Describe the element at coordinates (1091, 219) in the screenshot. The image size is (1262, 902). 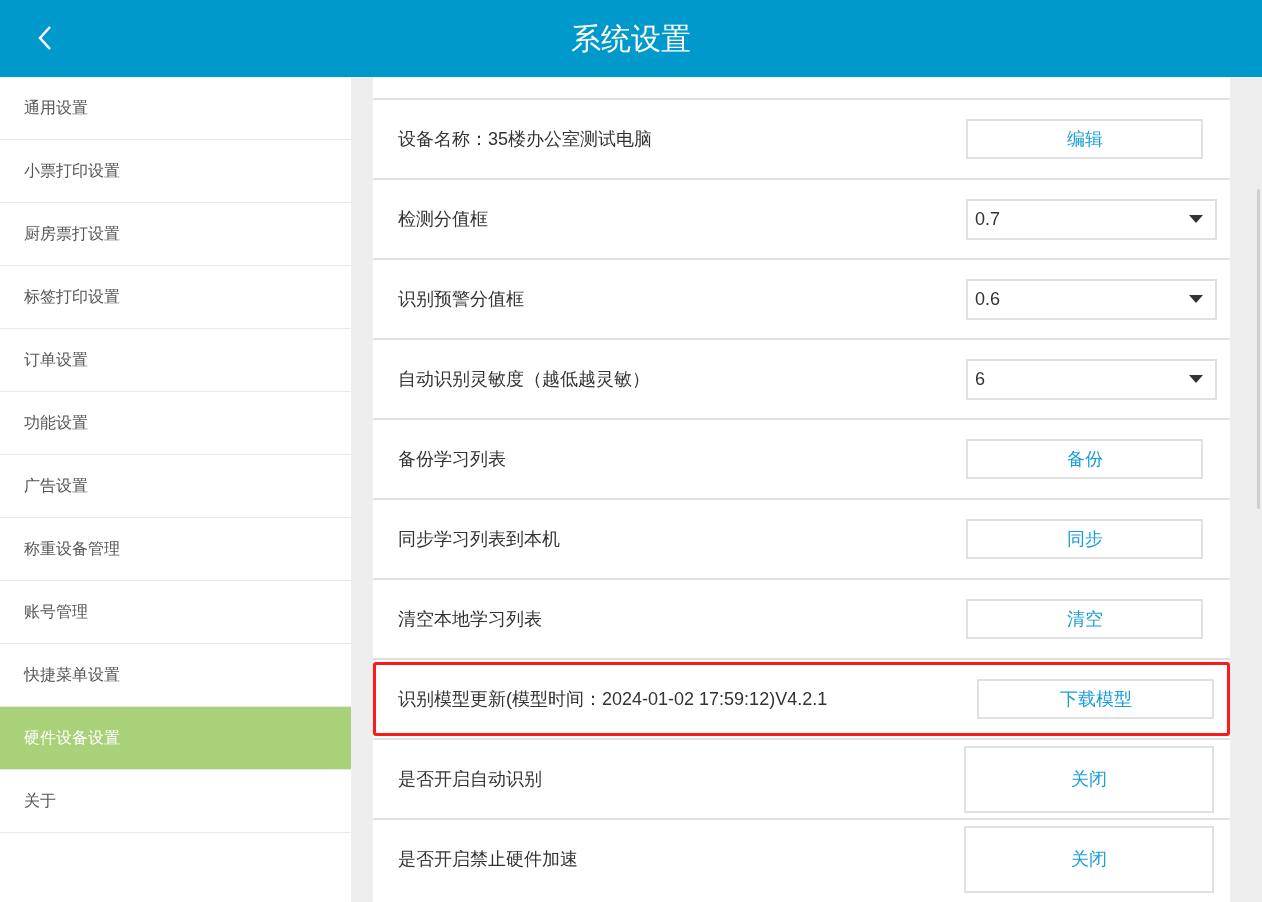
I see `dropdown: 0.7` at that location.